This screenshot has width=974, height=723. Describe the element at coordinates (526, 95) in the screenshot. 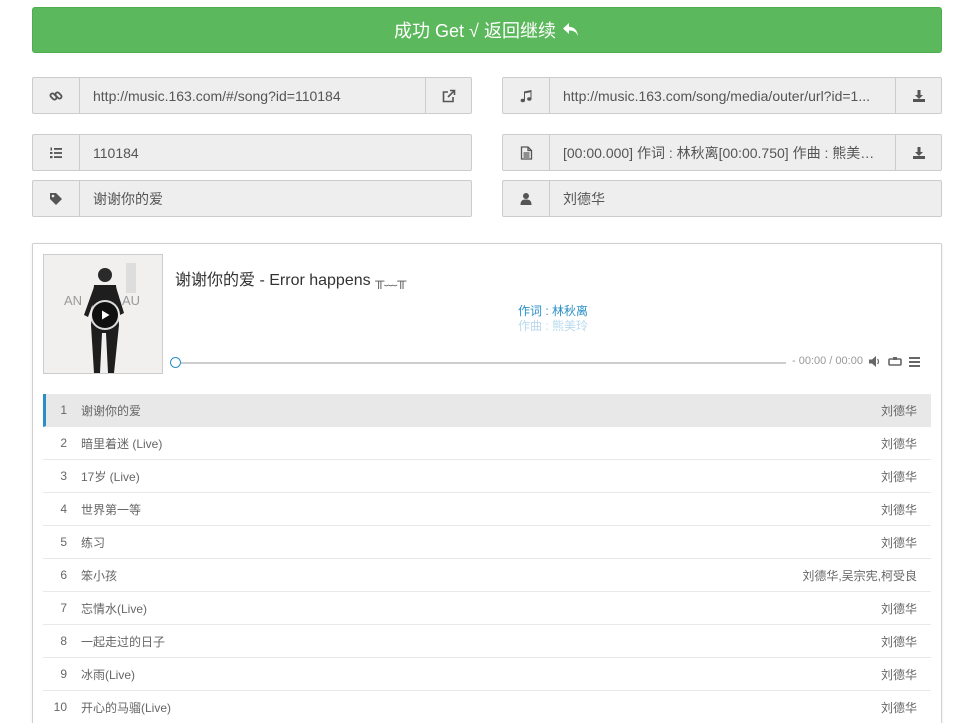

I see `music-note-icon` at that location.